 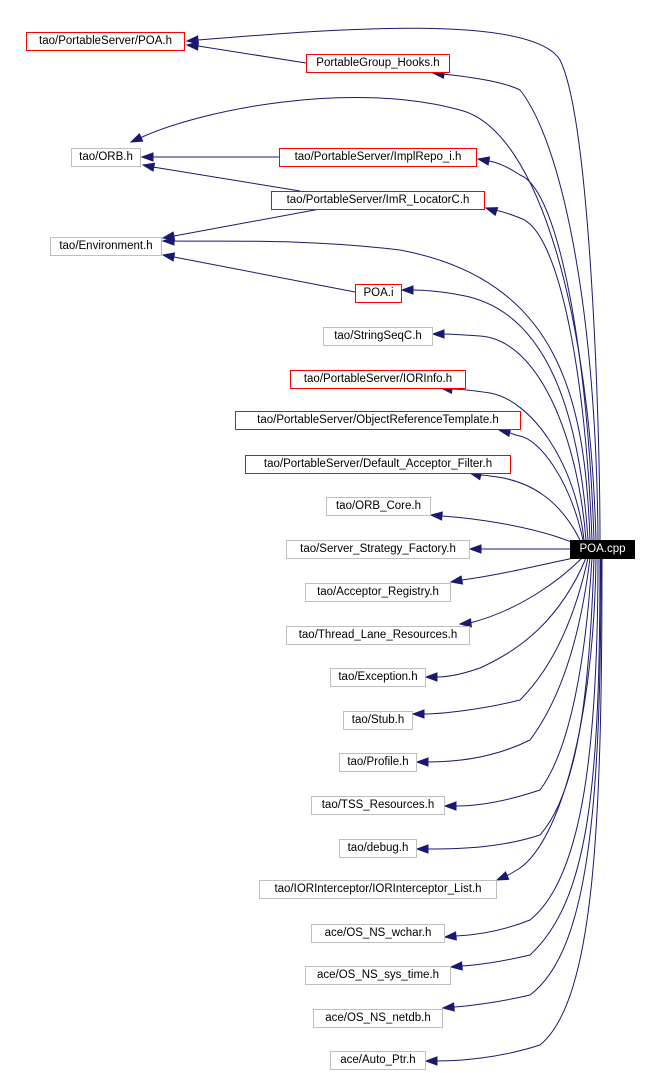 What do you see at coordinates (106, 246) in the screenshot?
I see `node-environment-h: tao/Environment.h` at bounding box center [106, 246].